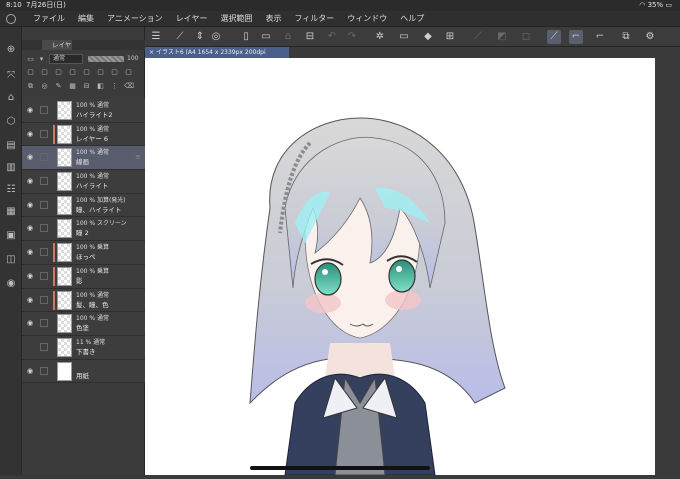 The height and width of the screenshot is (479, 680). Describe the element at coordinates (246, 37) in the screenshot. I see `new-file-icon: ▯` at that location.